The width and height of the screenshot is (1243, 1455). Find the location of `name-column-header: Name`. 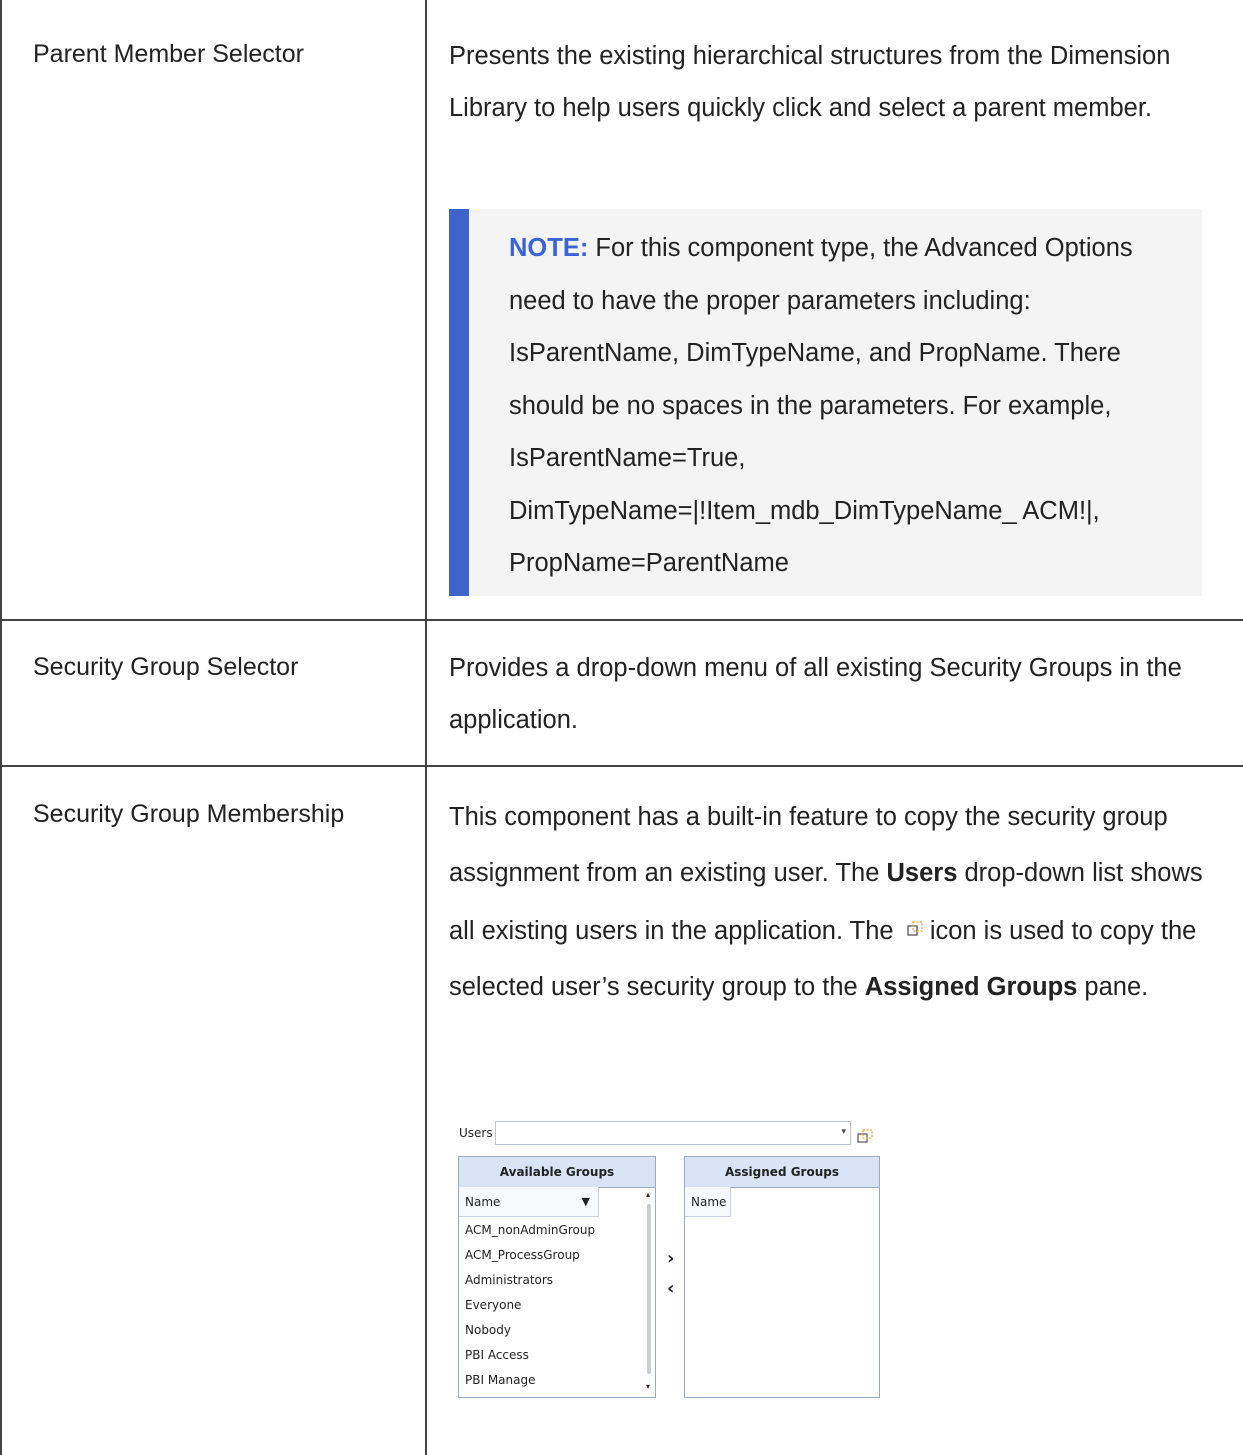

name-column-header: Name is located at coordinates (708, 1202).